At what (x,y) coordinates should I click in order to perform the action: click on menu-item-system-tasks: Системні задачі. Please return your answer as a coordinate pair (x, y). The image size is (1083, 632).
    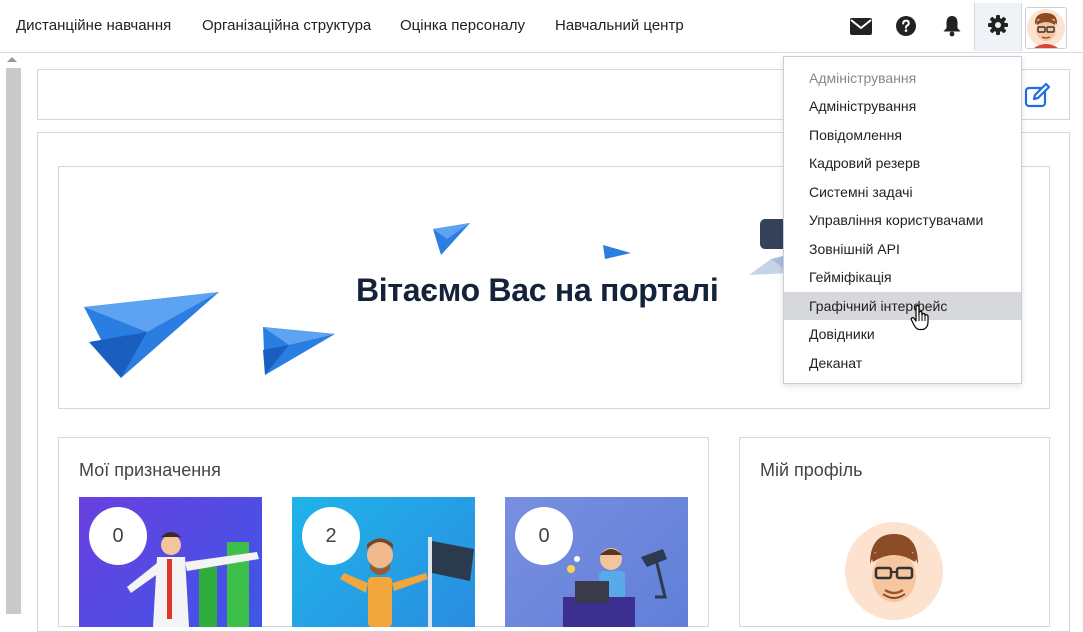
    Looking at the image, I should click on (902, 192).